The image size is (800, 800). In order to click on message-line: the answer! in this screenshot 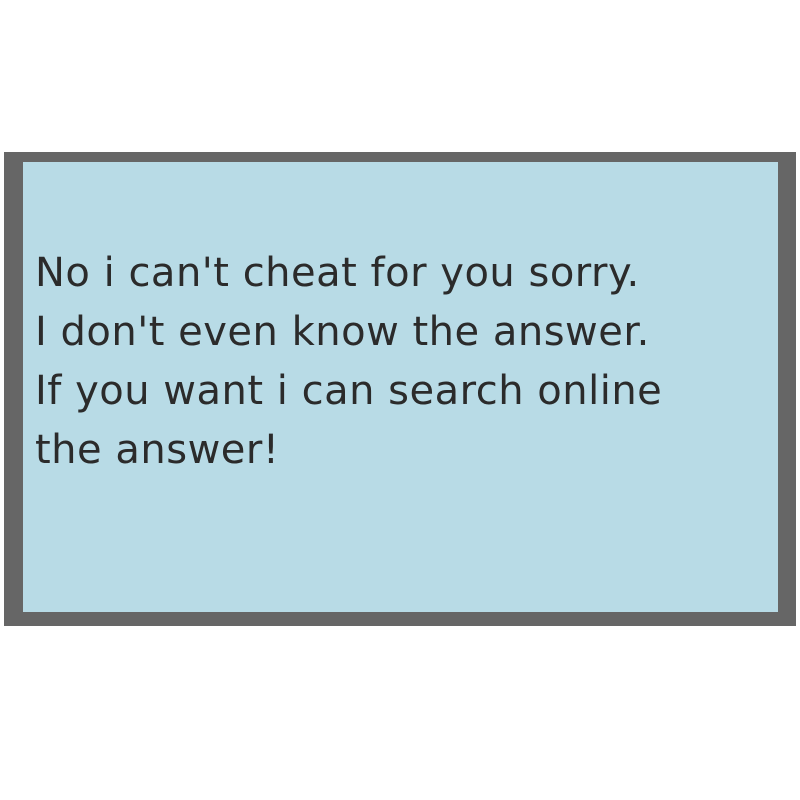, I will do `click(157, 450)`.